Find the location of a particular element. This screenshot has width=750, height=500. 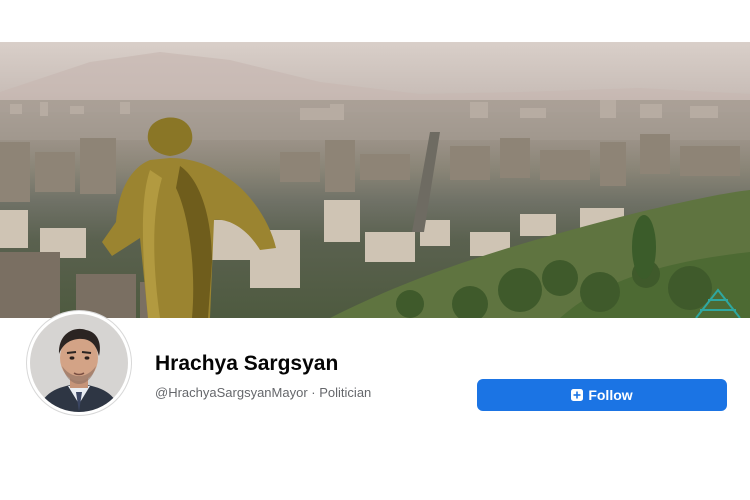

profile-category: Politician is located at coordinates (345, 392).